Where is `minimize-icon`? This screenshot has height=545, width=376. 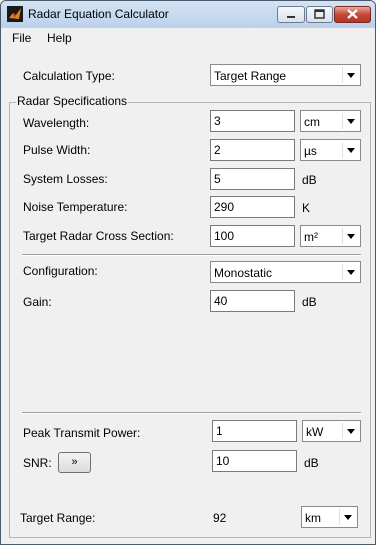
minimize-icon is located at coordinates (291, 17).